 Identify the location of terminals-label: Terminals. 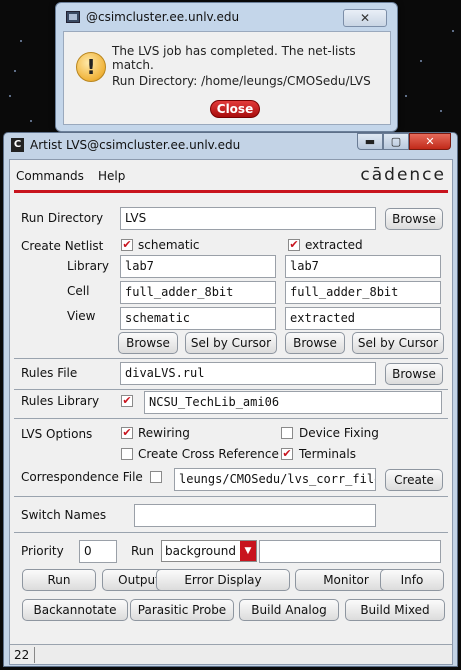
(327, 454).